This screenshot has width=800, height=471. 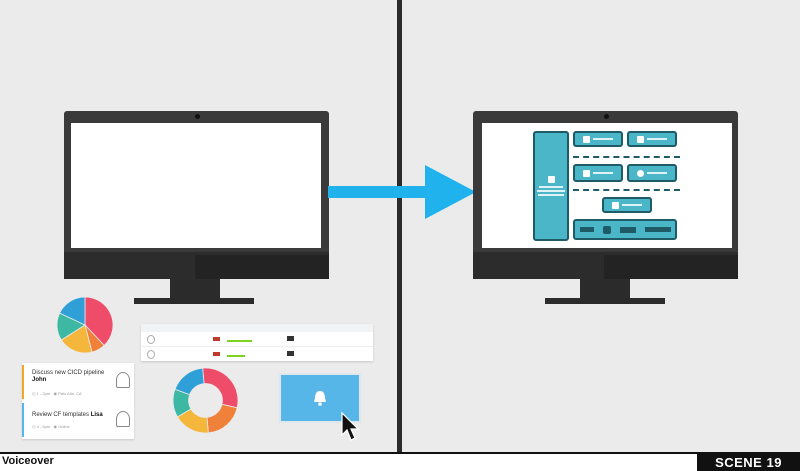 I want to click on panel-divider, so click(x=399, y=226).